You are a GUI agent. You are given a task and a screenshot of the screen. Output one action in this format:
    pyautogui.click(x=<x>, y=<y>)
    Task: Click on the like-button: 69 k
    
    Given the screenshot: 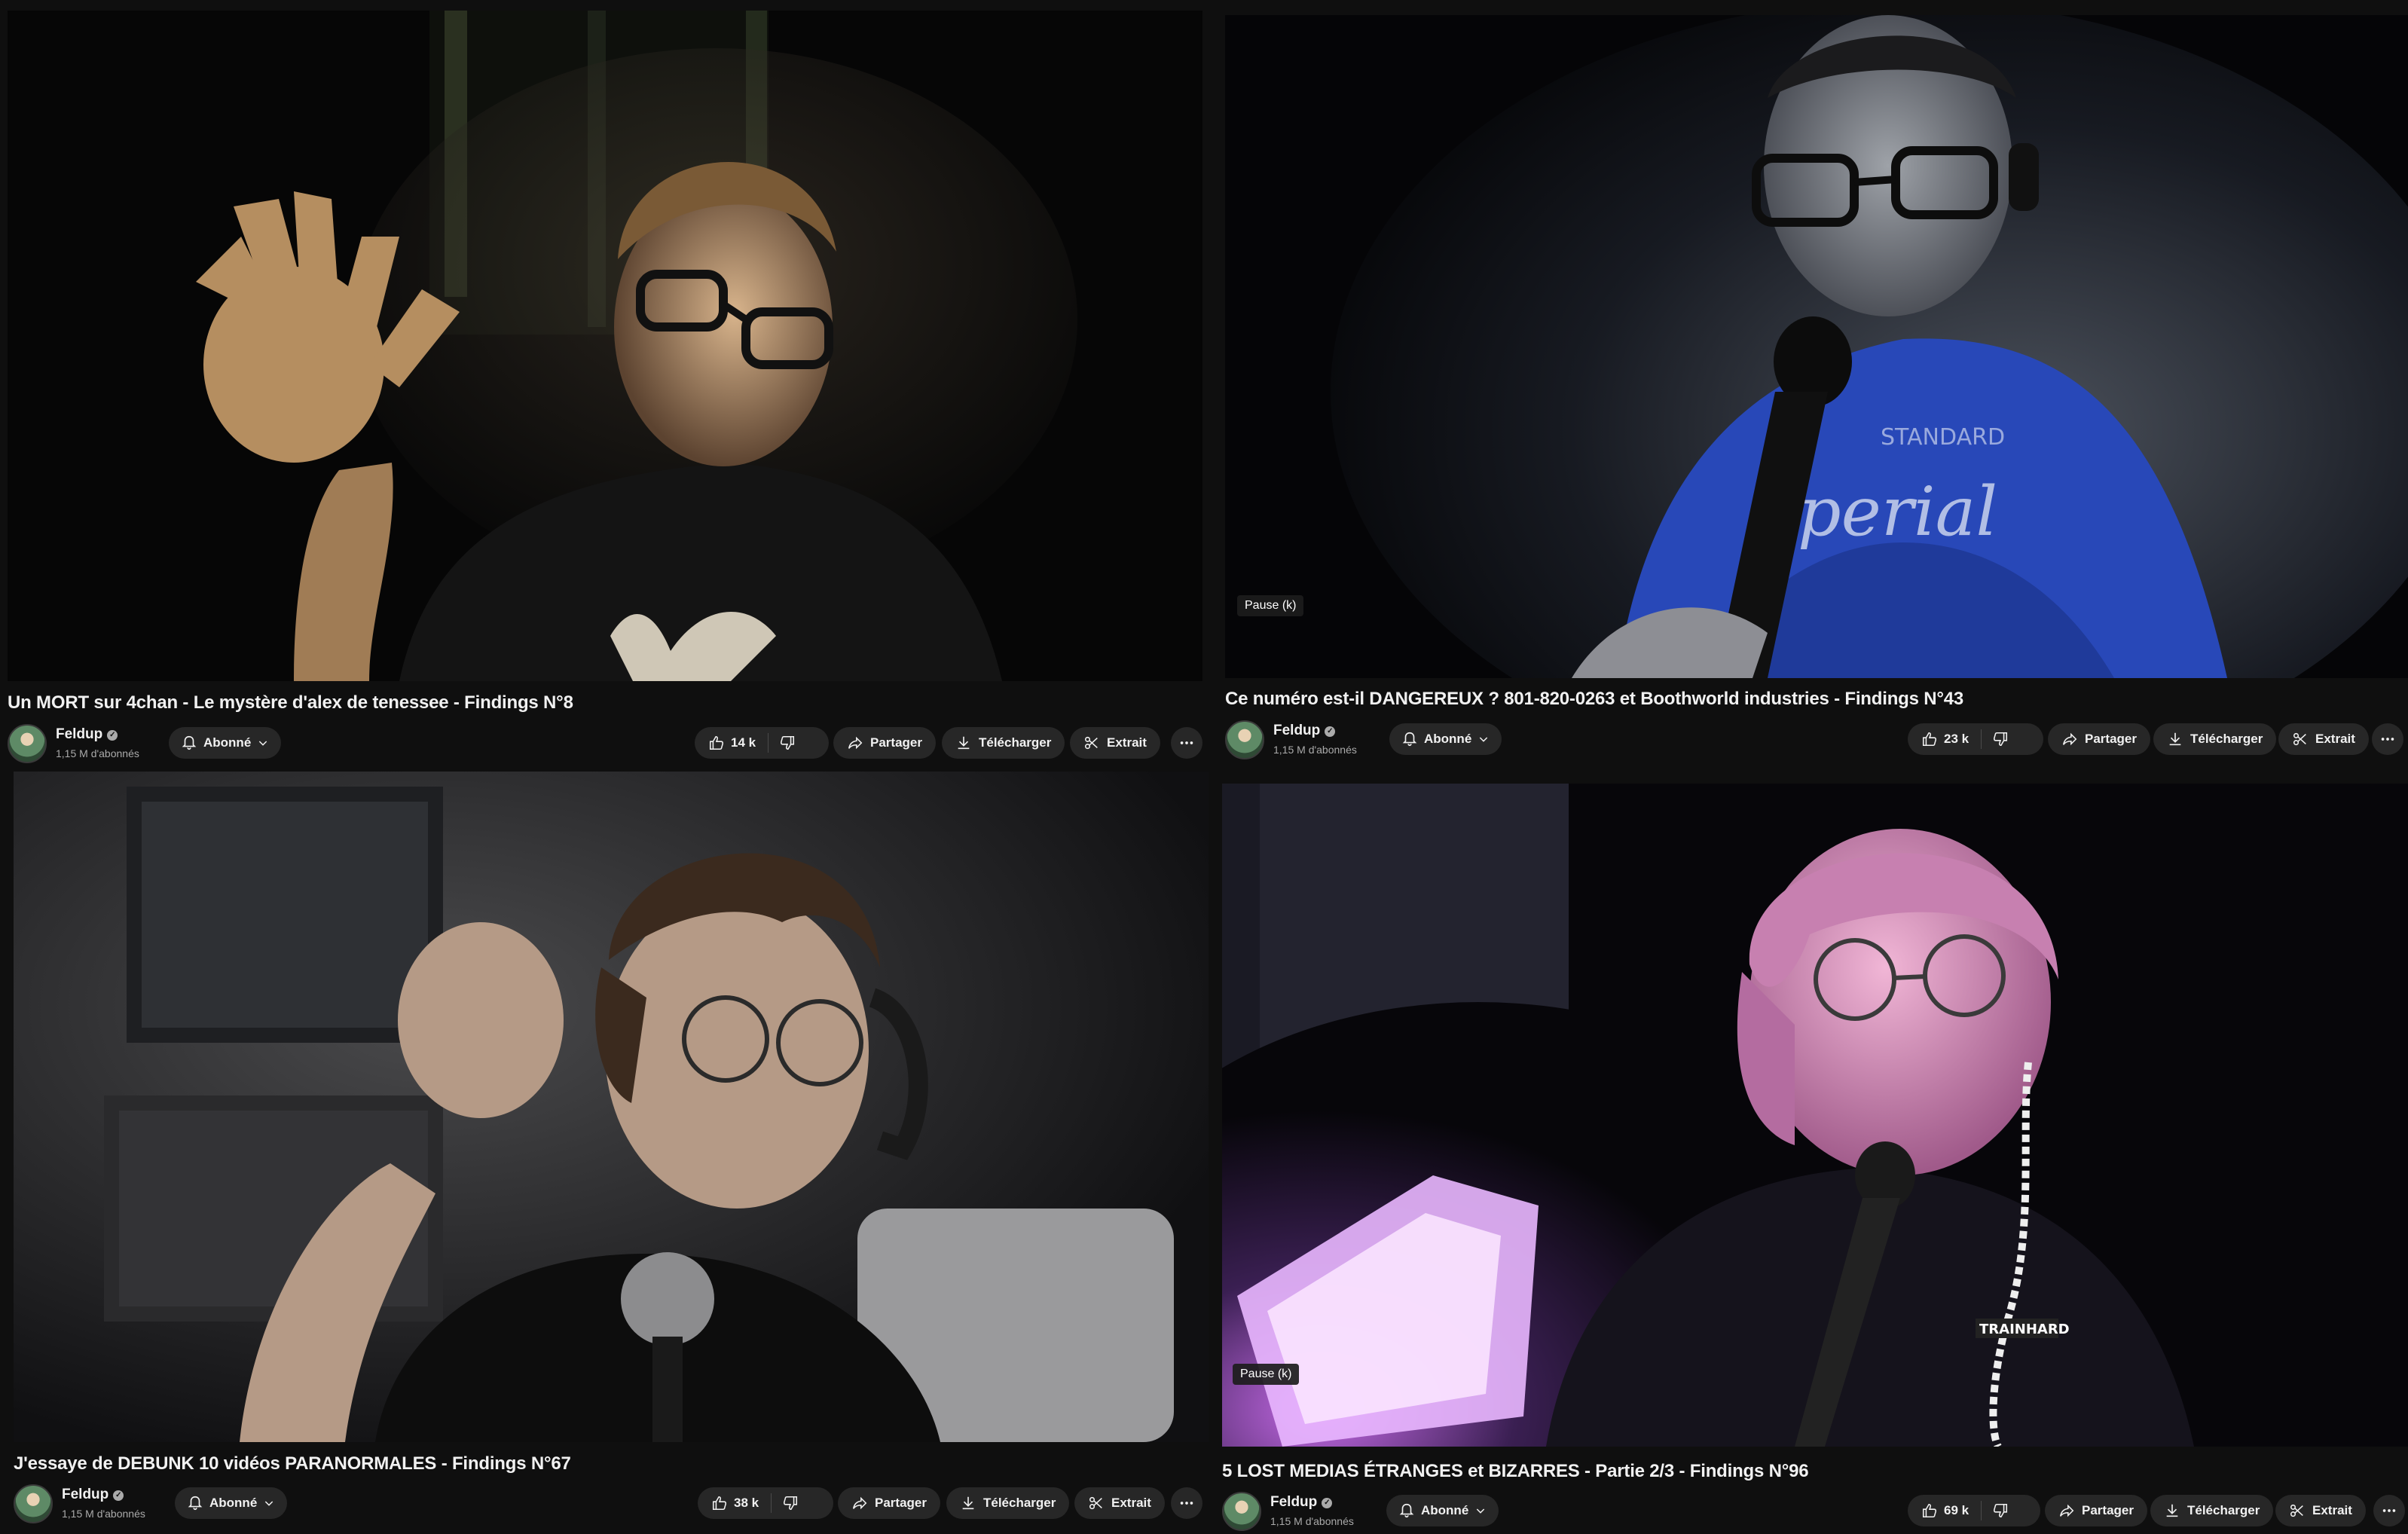 What is the action you would take?
    pyautogui.click(x=1944, y=1510)
    